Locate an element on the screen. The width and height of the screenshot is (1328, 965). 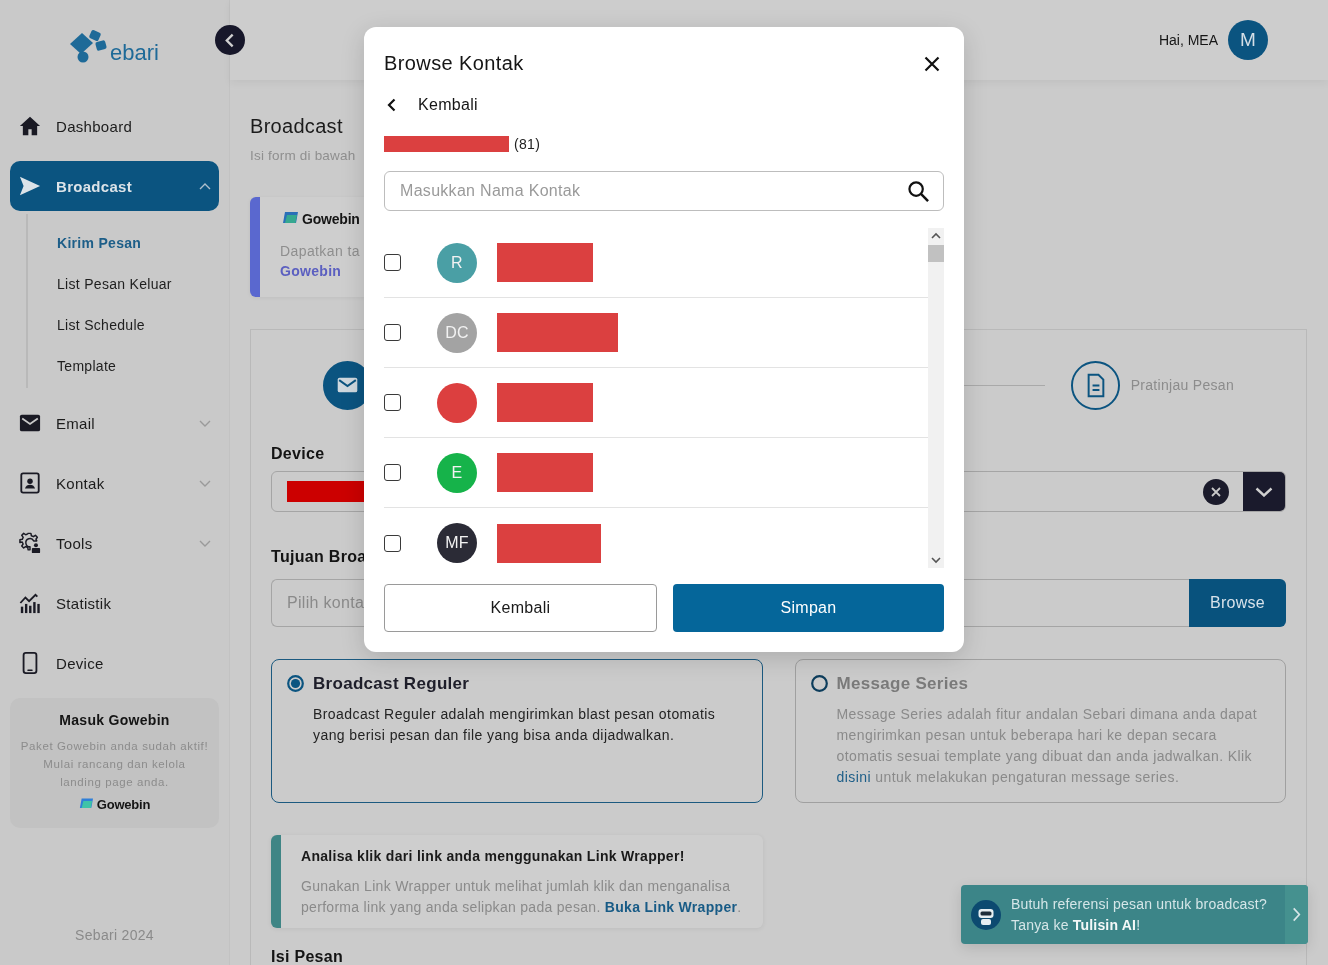
dialog-title: Browse Kontak is located at coordinates (454, 63).